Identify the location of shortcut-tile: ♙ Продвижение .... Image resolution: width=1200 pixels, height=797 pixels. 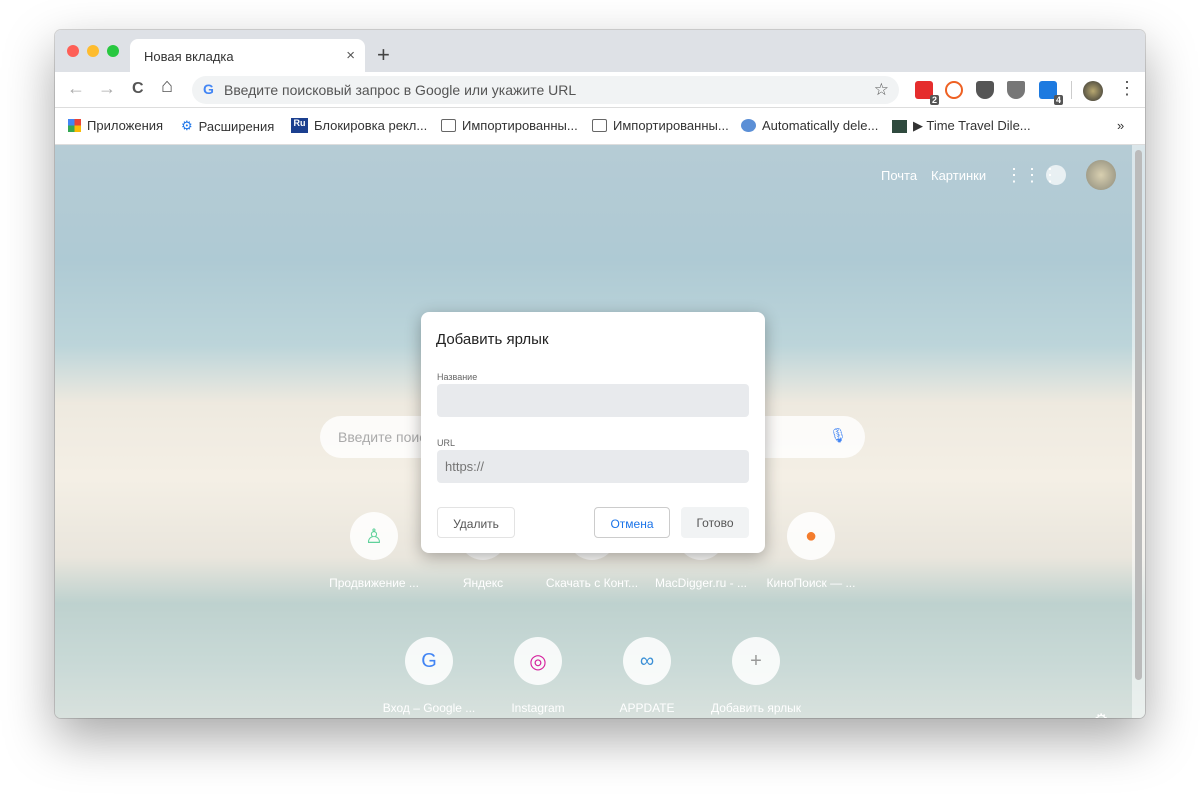
(374, 551).